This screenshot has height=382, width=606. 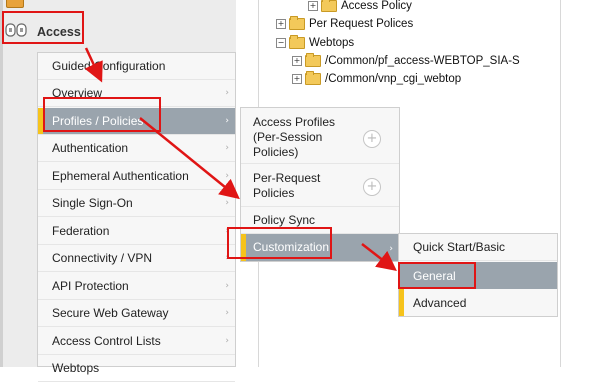 I want to click on menu-item-policy-sync: Policy Sync, so click(x=320, y=221).